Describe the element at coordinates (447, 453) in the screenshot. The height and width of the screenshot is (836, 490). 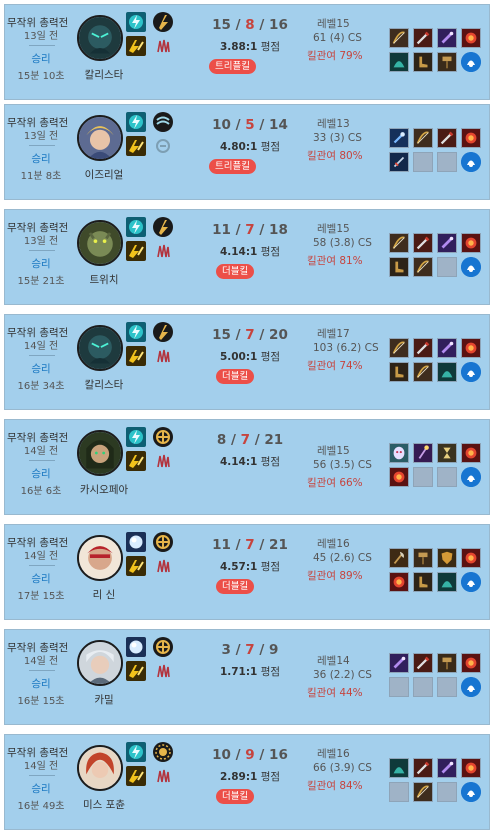
I see `hourglass-icon` at that location.